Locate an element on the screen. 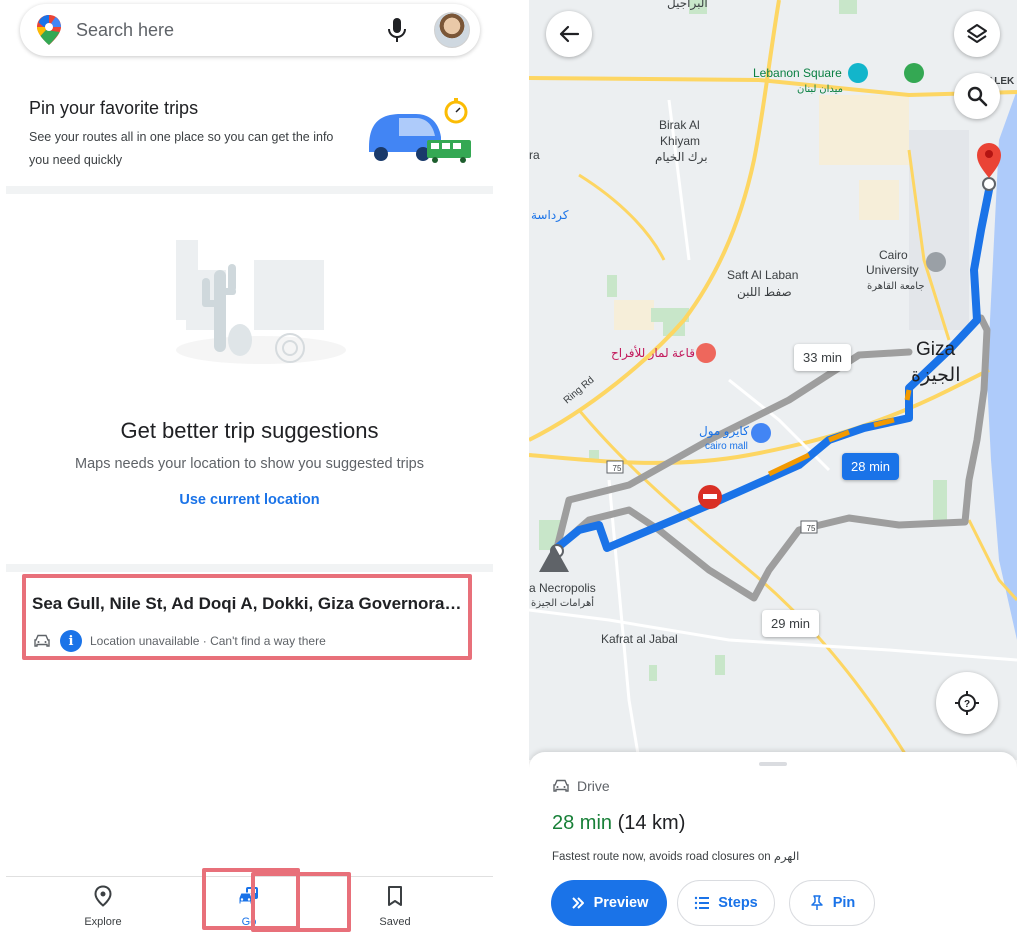  account-avatar is located at coordinates (452, 30).